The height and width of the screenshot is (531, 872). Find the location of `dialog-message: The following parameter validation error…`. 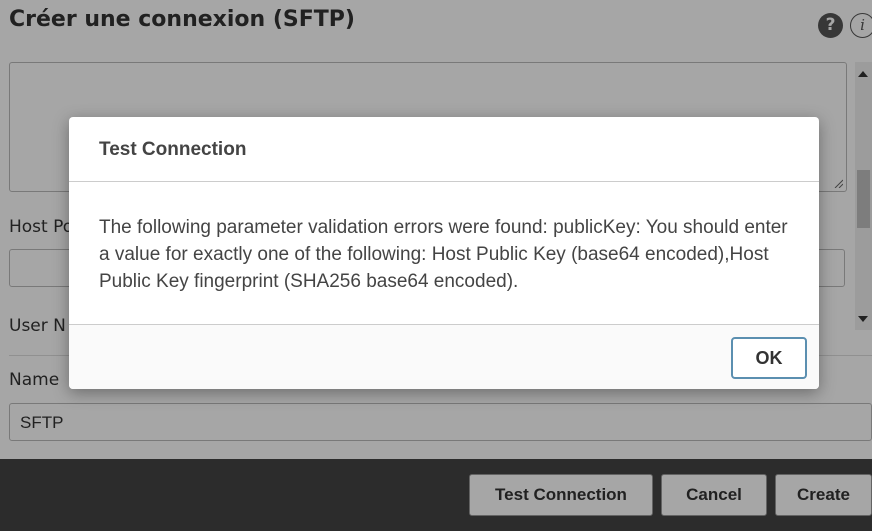

dialog-message: The following parameter validation error… is located at coordinates (443, 254).